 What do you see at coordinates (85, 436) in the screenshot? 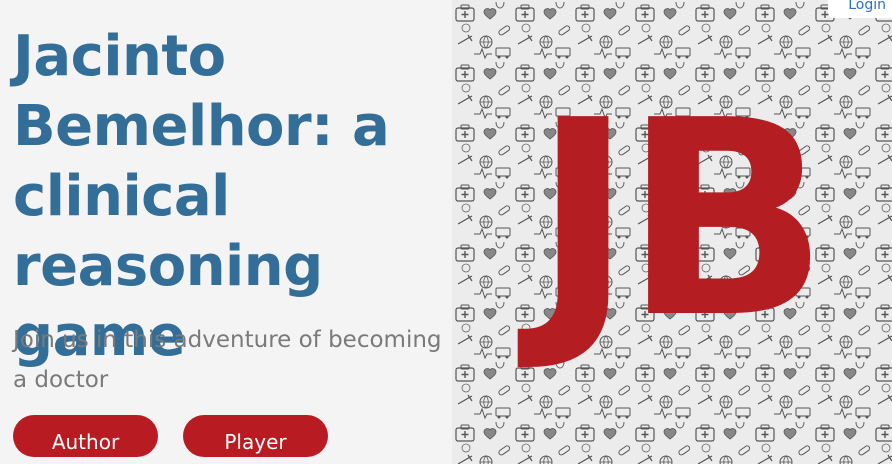
I see `author-button: Author` at bounding box center [85, 436].